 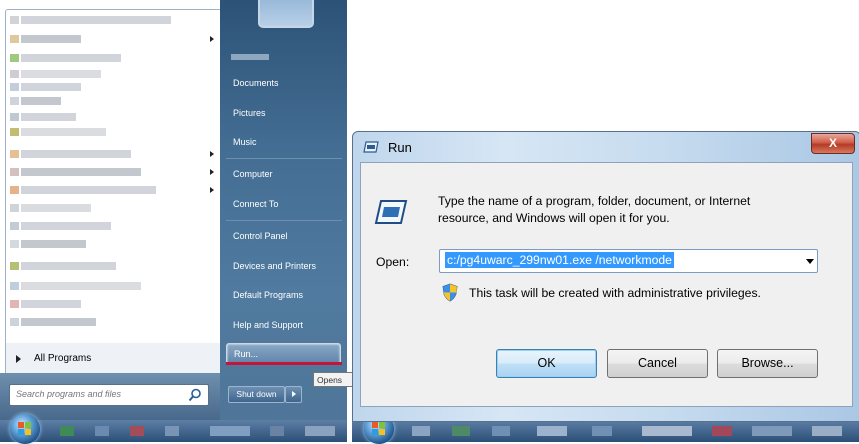 What do you see at coordinates (18, 359) in the screenshot?
I see `arrow-right-icon` at bounding box center [18, 359].